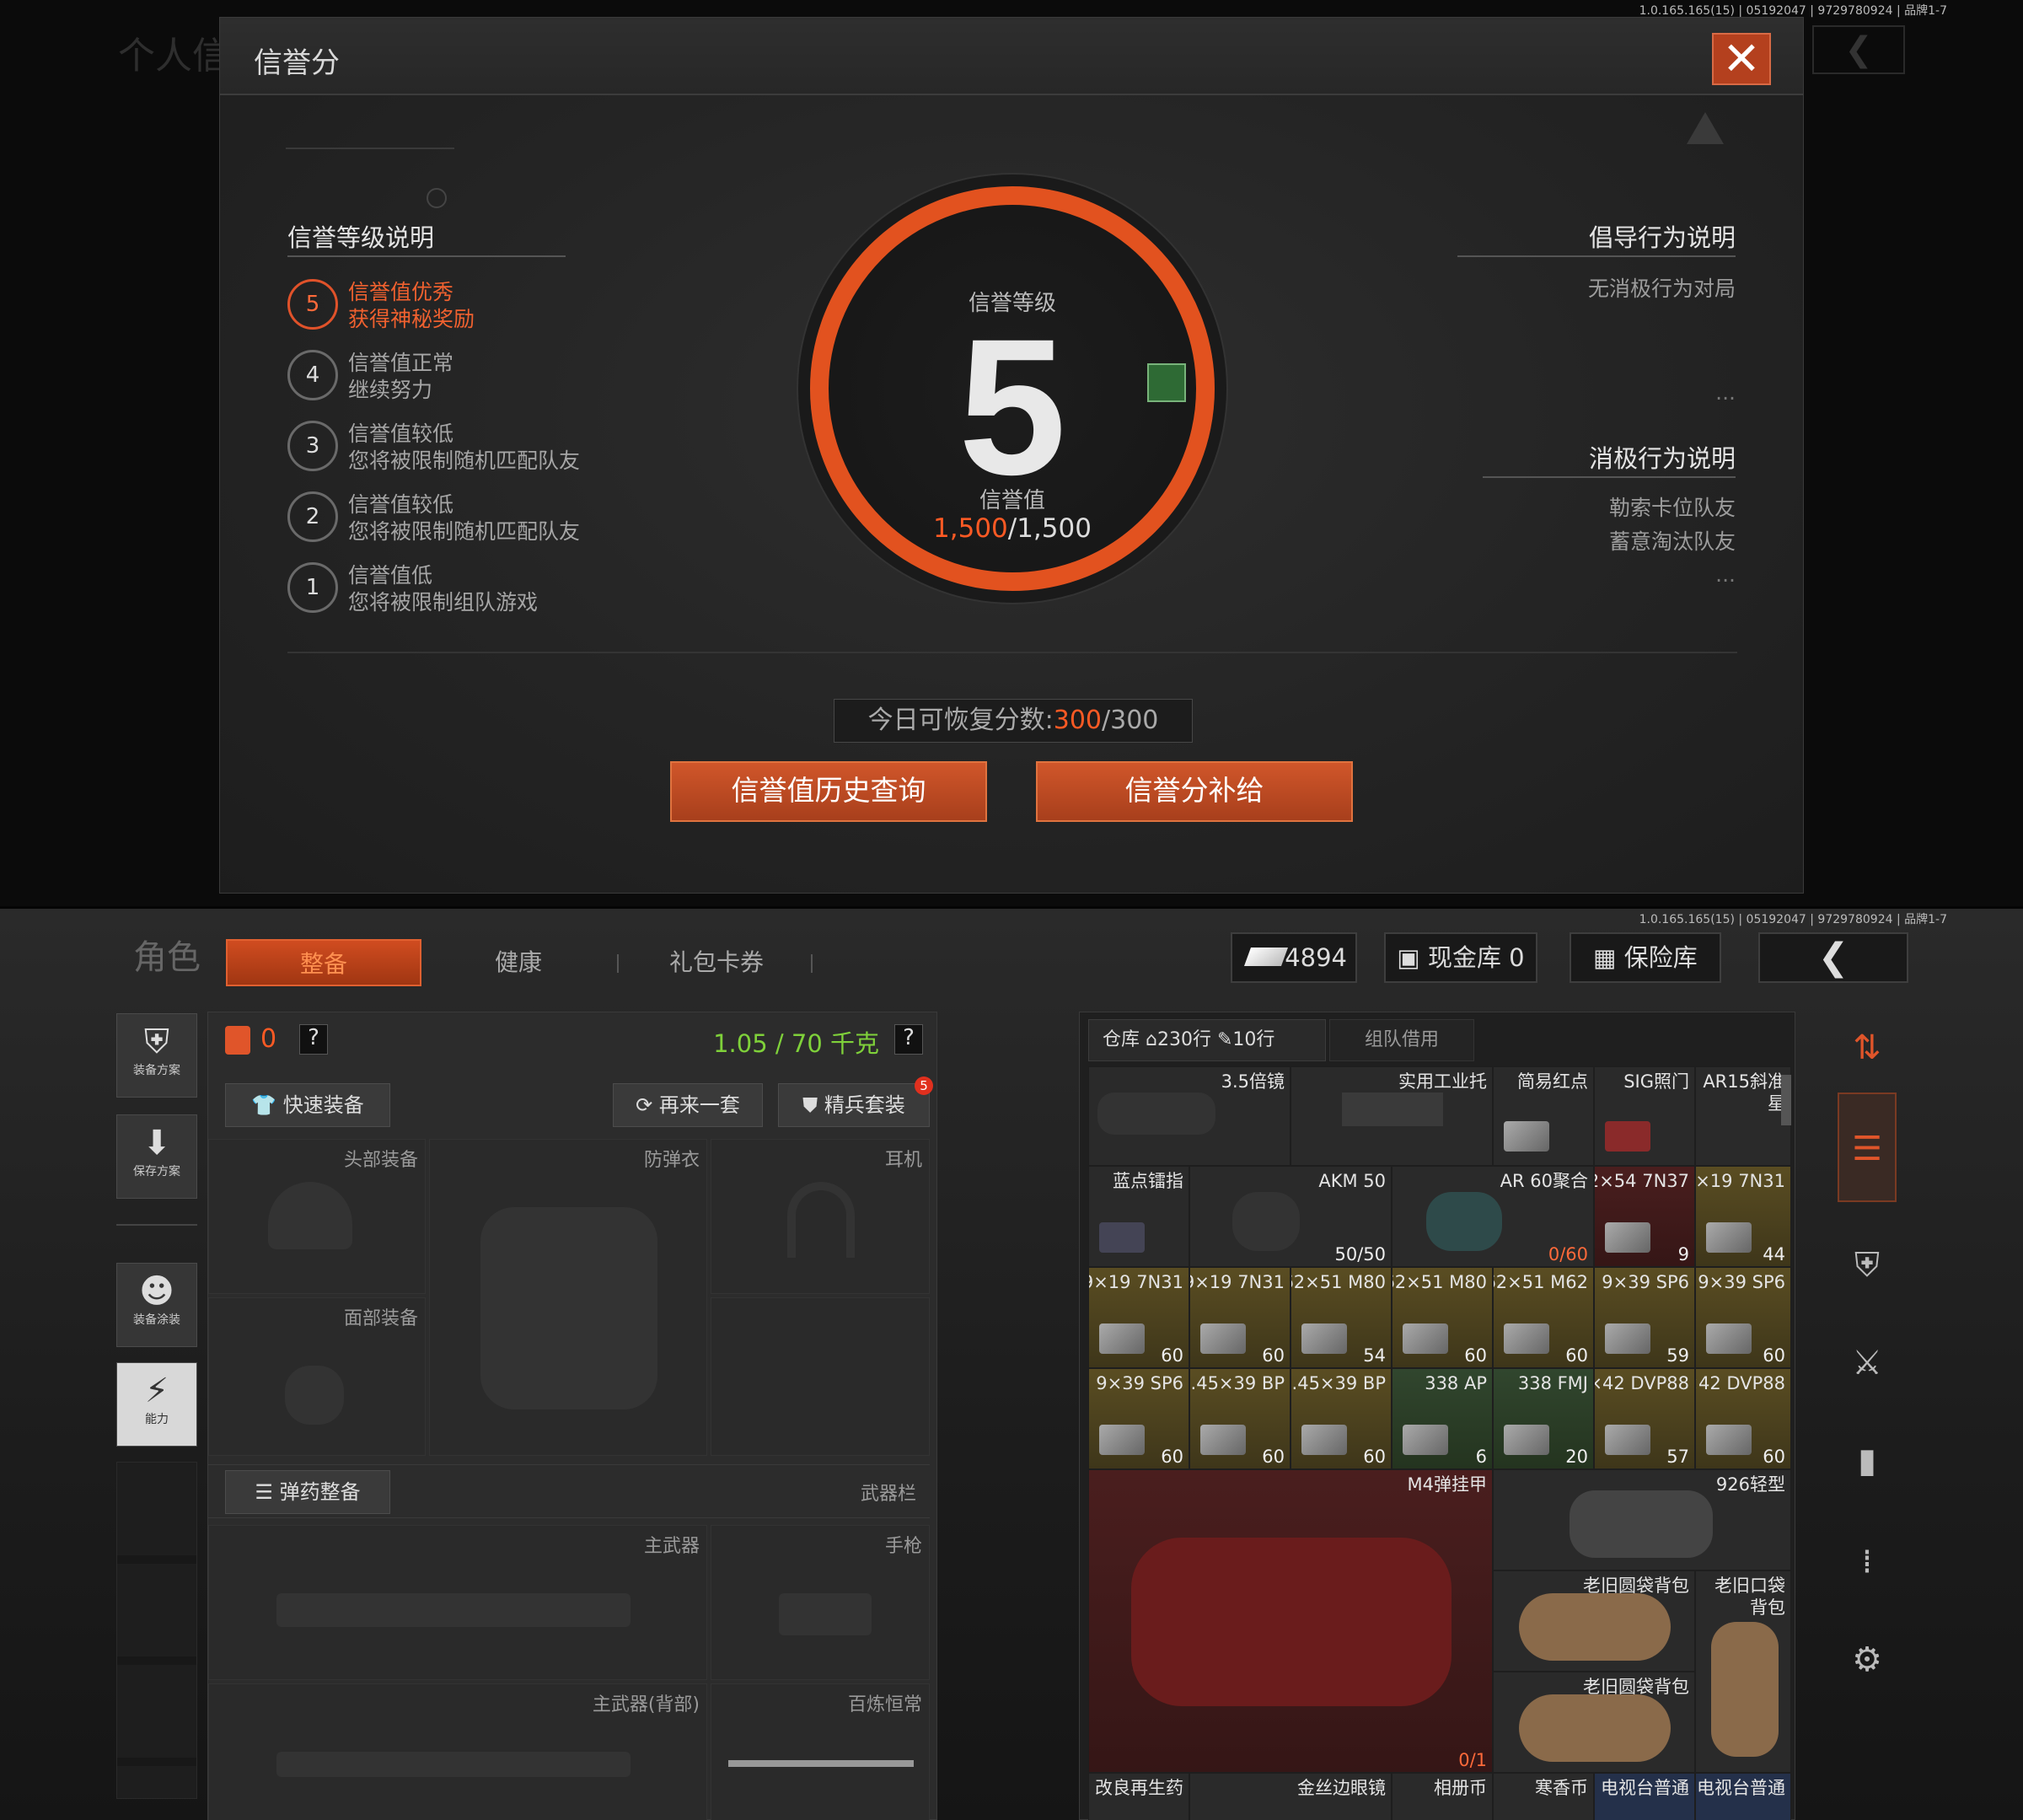 This screenshot has width=2023, height=1820. I want to click on inventory-item: AKM 50 50/50, so click(1291, 1216).